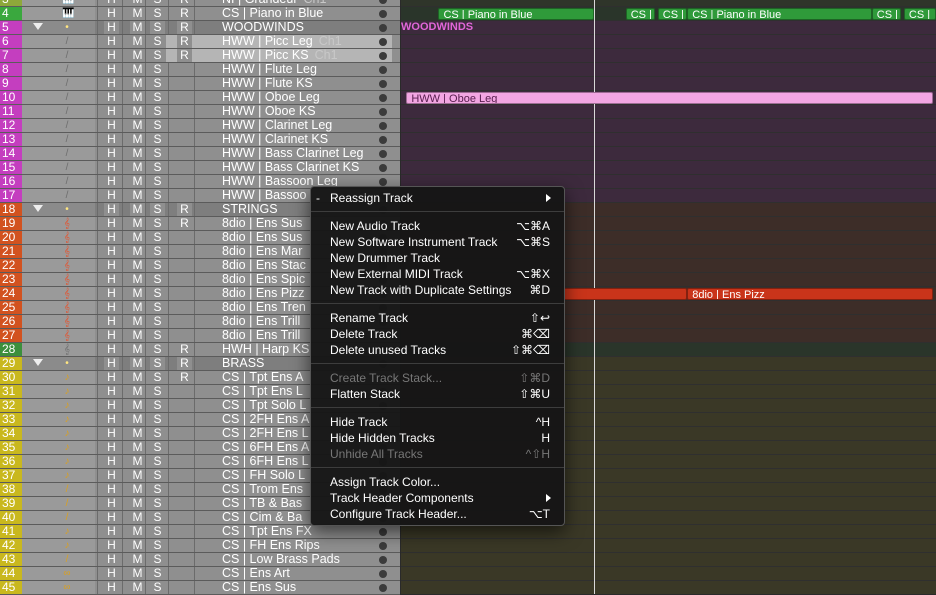 The height and width of the screenshot is (595, 936). What do you see at coordinates (810, 294) in the screenshot?
I see `region: 8dio | Ens Pizz` at bounding box center [810, 294].